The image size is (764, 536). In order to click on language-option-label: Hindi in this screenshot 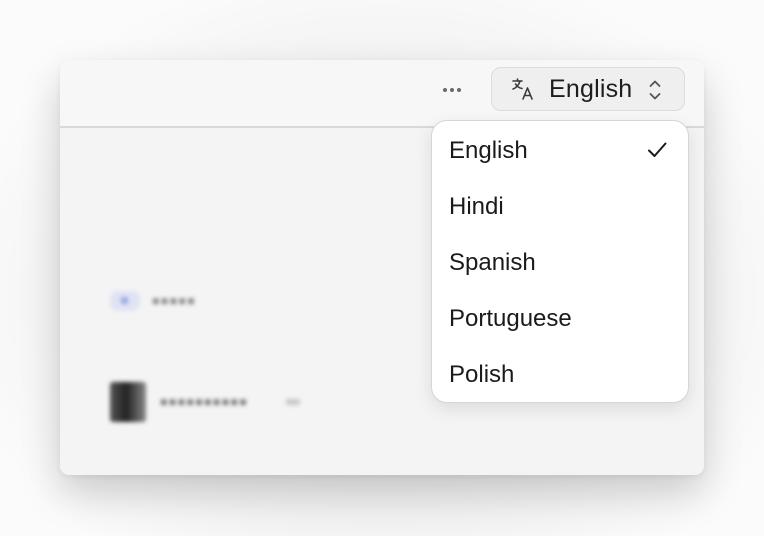, I will do `click(476, 206)`.